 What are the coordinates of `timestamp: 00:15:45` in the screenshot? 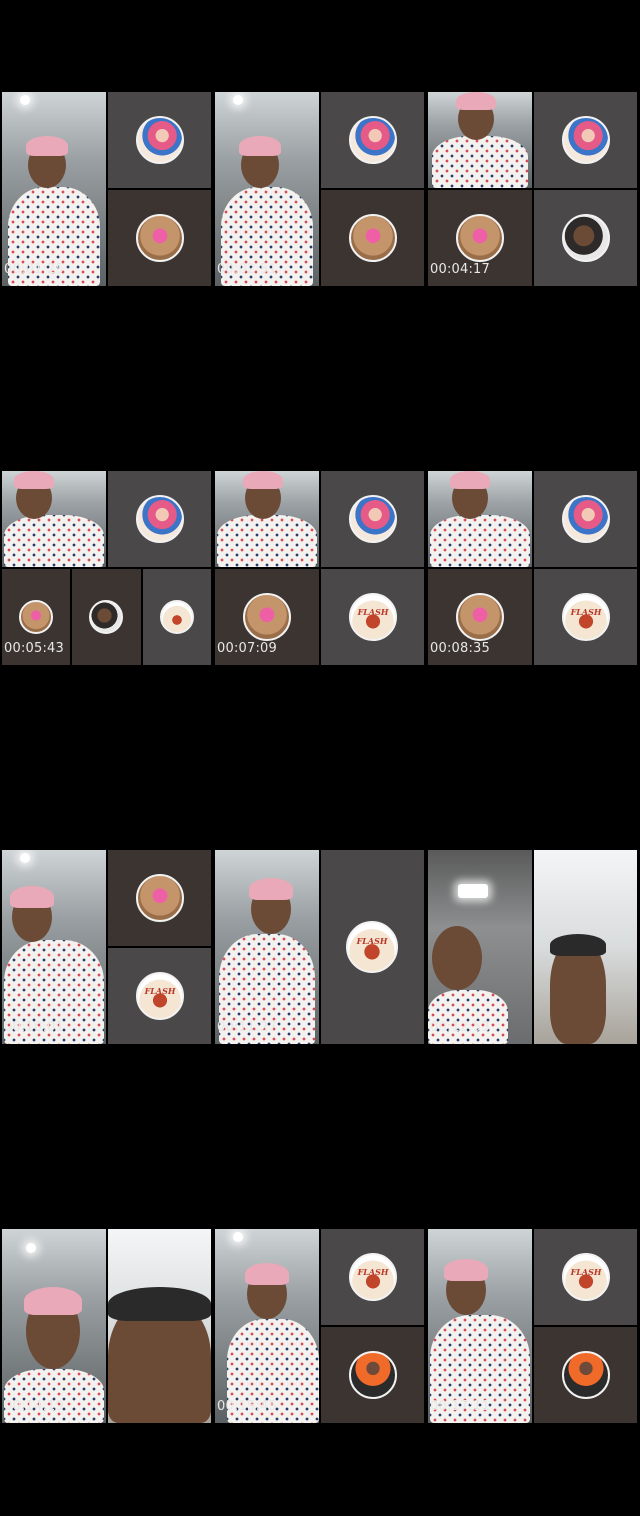 It's located at (247, 1406).